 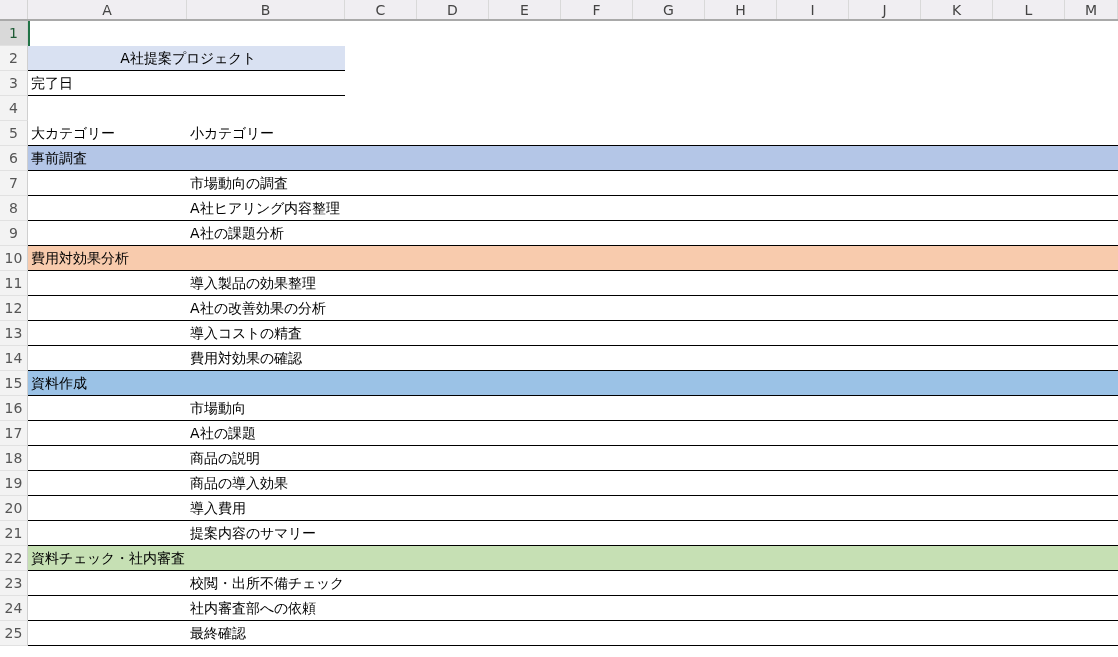 I want to click on row-number: 25, so click(x=14, y=633).